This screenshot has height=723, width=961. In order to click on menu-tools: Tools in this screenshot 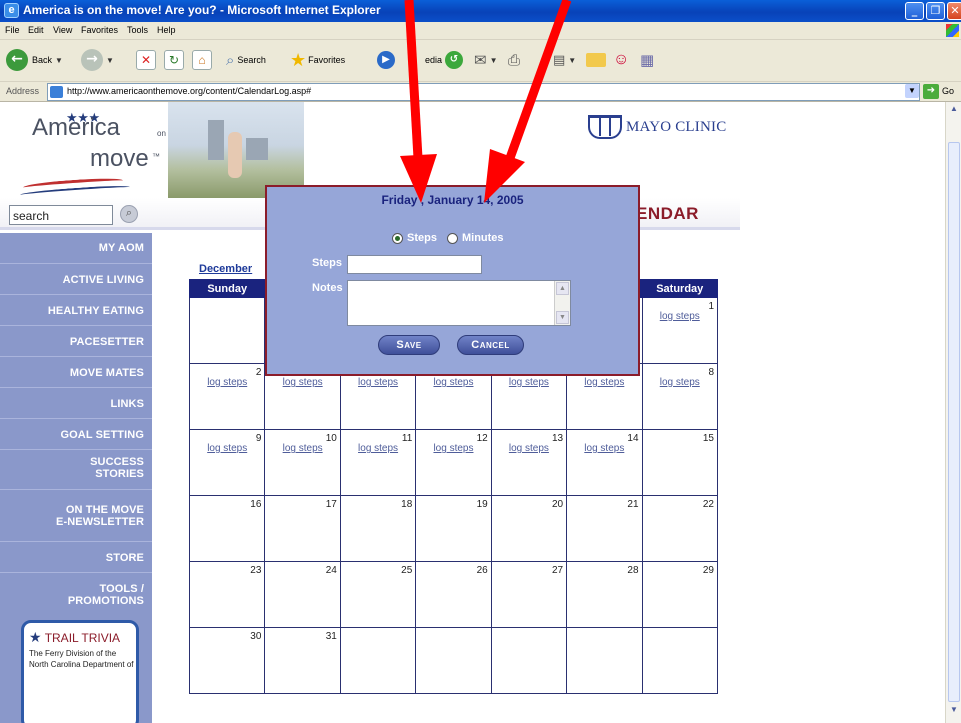, I will do `click(137, 30)`.